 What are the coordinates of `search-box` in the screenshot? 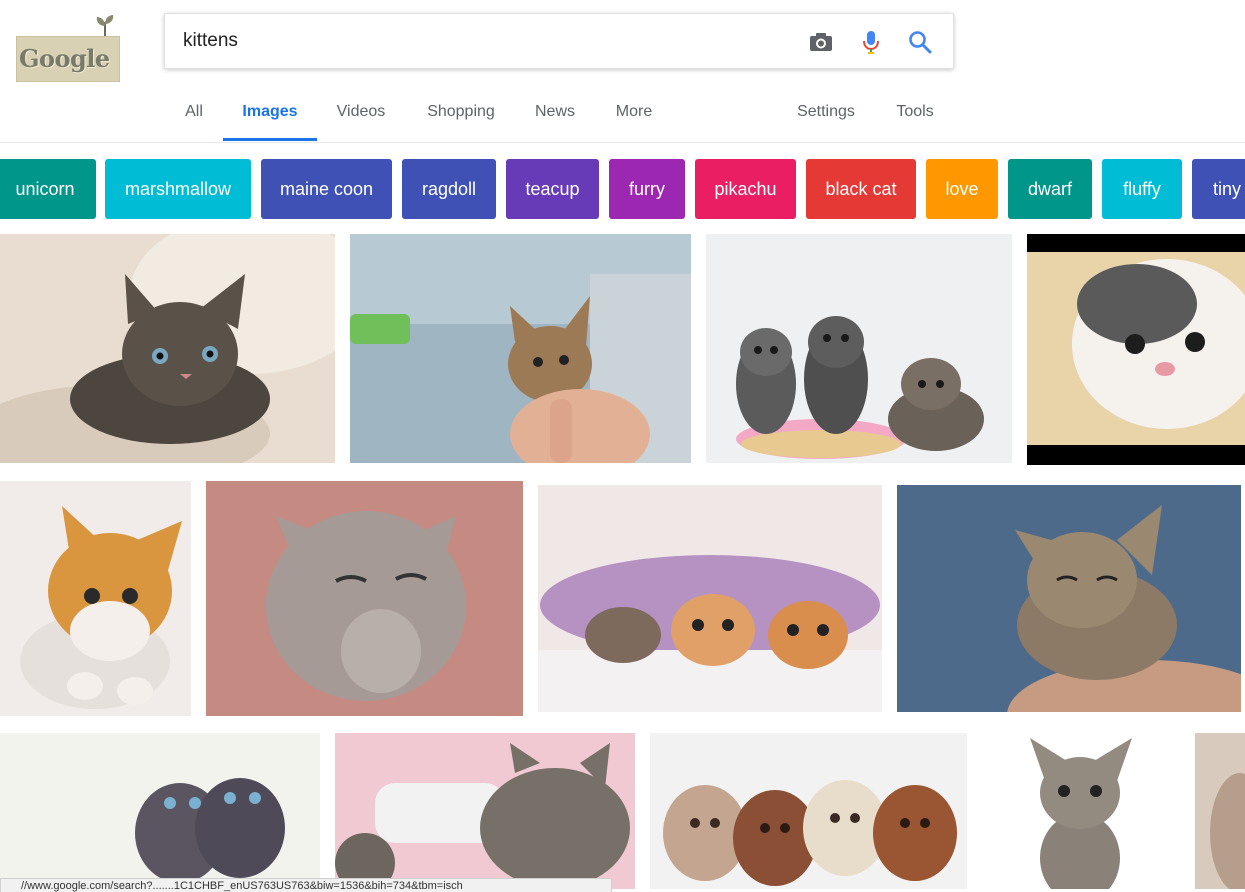 It's located at (559, 41).